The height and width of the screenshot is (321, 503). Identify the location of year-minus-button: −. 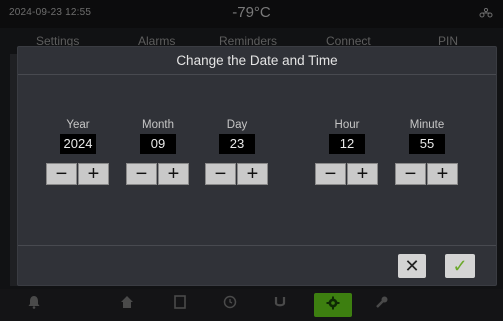
(61, 174).